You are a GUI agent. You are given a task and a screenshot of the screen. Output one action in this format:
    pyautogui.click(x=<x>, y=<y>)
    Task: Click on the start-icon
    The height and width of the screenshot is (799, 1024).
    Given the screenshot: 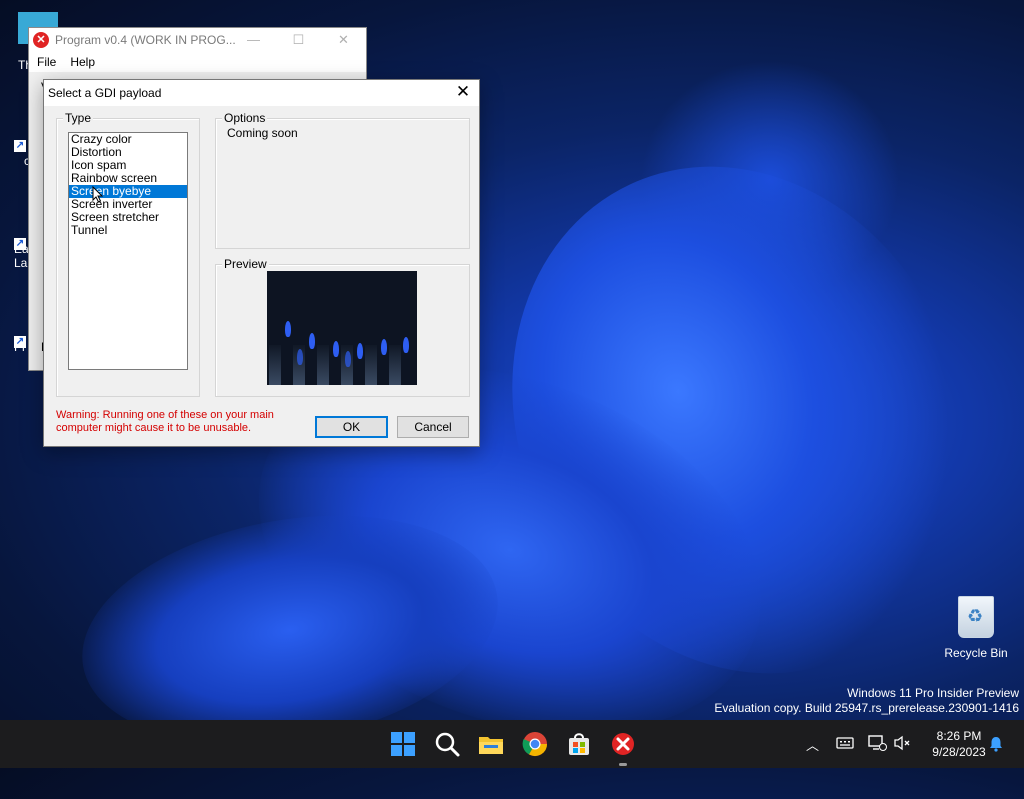 What is the action you would take?
    pyautogui.click(x=403, y=744)
    